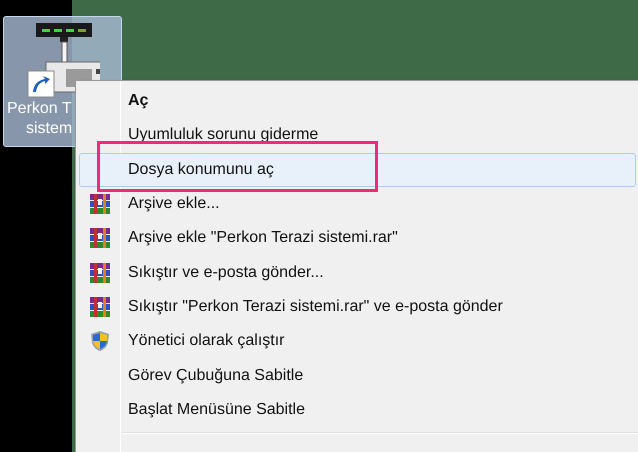  I want to click on shortcut-label: Perkon T, so click(39, 109).